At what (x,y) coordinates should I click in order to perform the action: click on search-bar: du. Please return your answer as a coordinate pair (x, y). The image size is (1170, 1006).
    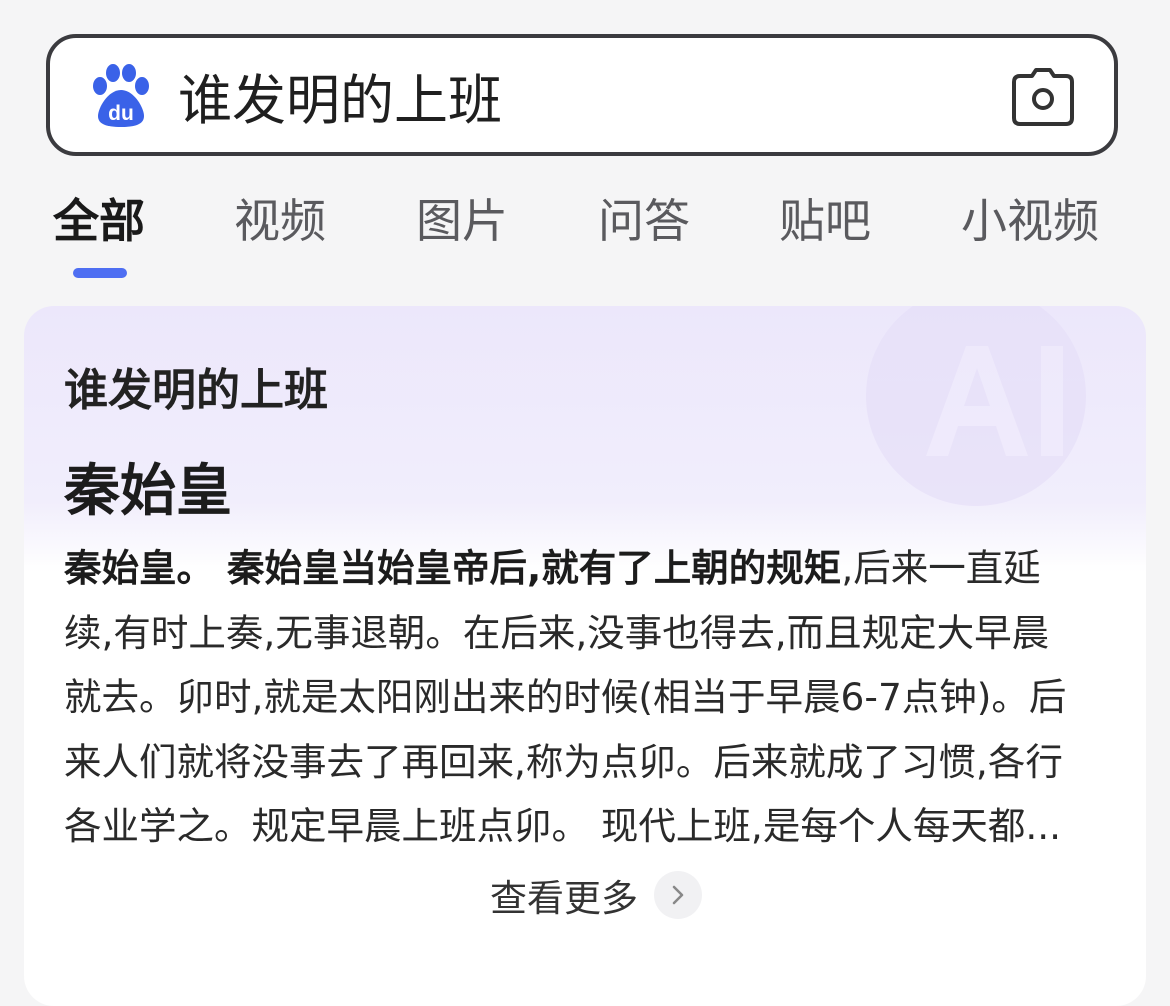
    Looking at the image, I should click on (582, 95).